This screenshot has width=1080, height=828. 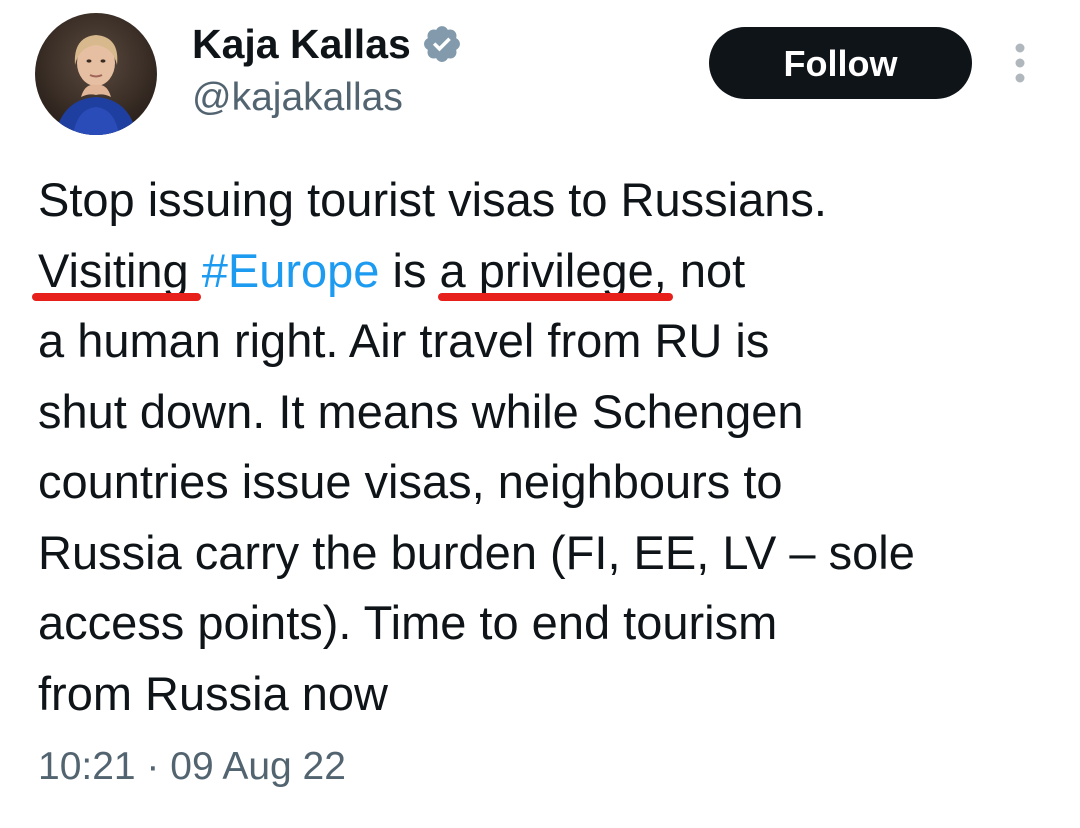 What do you see at coordinates (195, 270) in the screenshot?
I see `tweet-text-segment` at bounding box center [195, 270].